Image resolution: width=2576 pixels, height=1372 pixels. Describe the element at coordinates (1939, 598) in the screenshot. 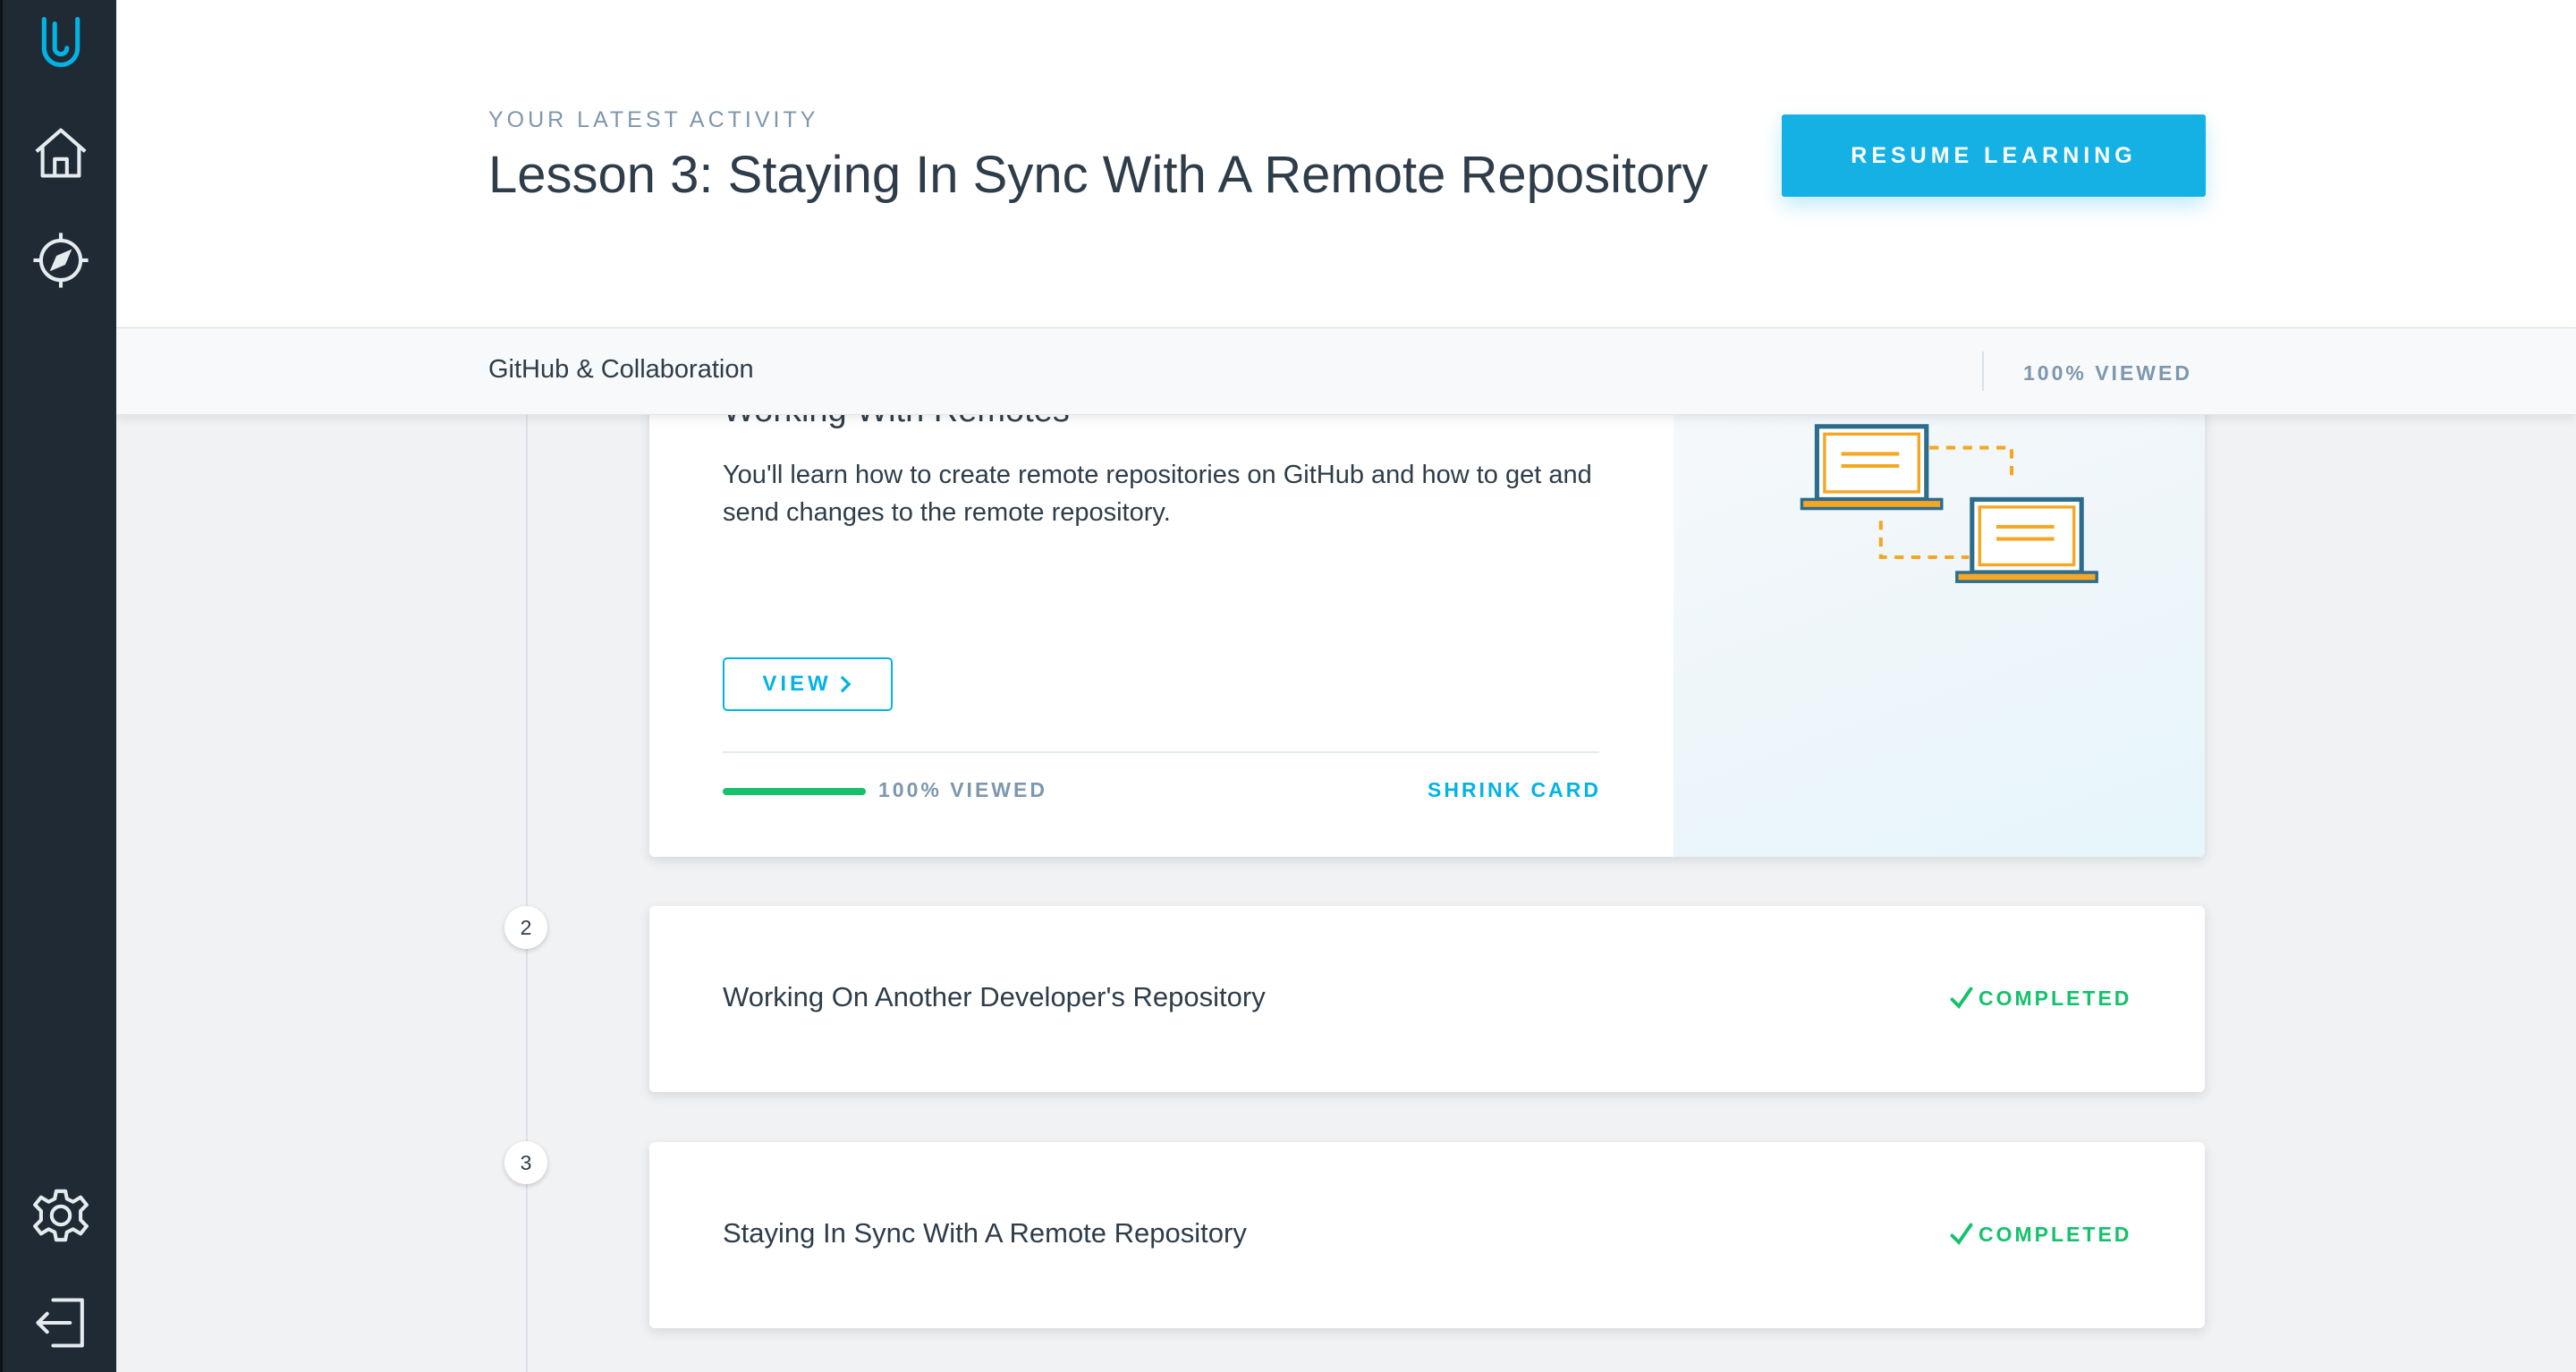

I see `lesson-illustration-panel` at that location.